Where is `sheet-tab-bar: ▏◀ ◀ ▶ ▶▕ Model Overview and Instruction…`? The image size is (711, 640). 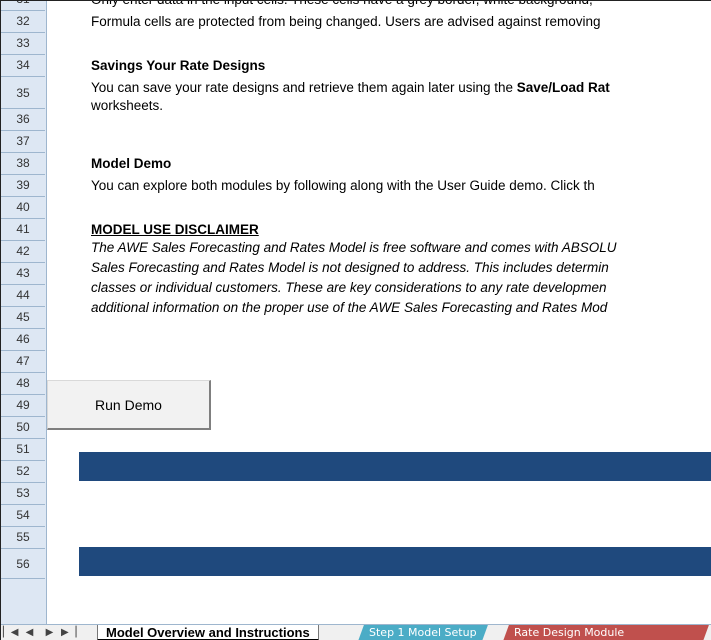 sheet-tab-bar: ▏◀ ◀ ▶ ▶▕ Model Overview and Instruction… is located at coordinates (356, 632).